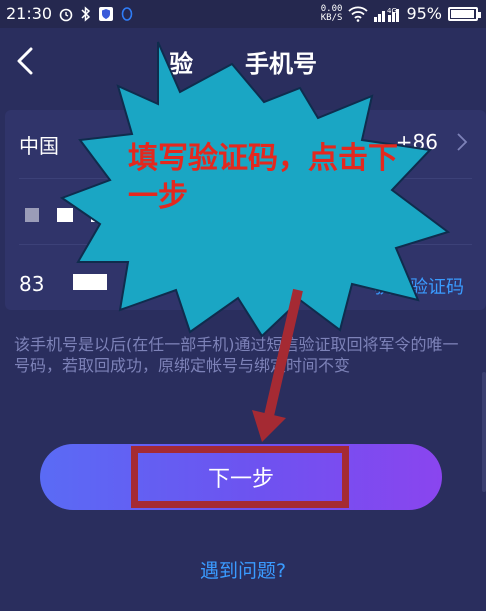  What do you see at coordinates (358, 14) in the screenshot?
I see `wifi-icon` at bounding box center [358, 14].